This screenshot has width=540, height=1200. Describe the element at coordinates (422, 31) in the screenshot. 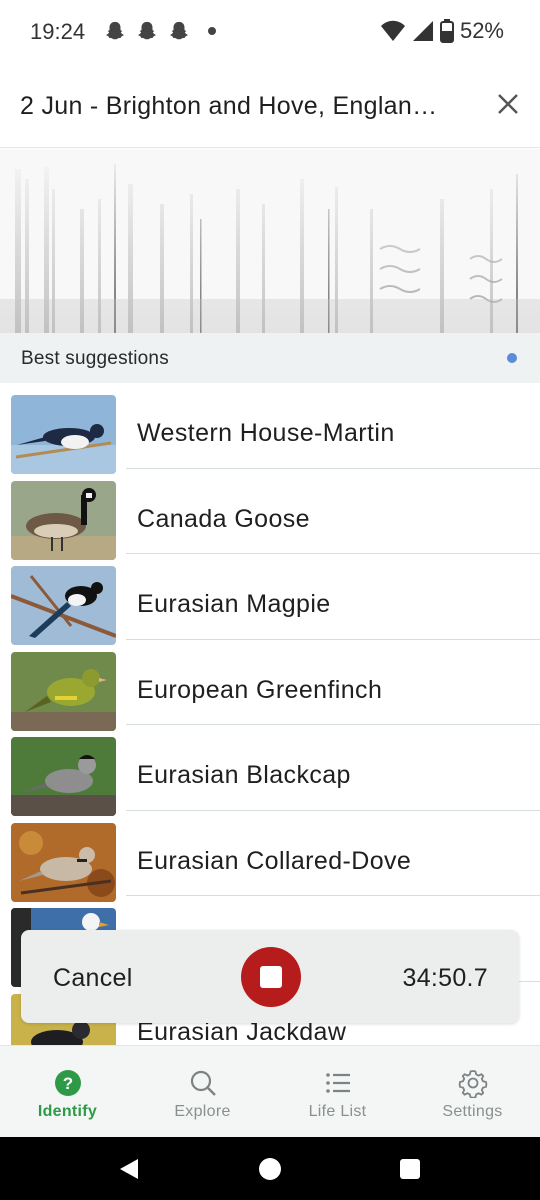

I see `signal-icon` at that location.